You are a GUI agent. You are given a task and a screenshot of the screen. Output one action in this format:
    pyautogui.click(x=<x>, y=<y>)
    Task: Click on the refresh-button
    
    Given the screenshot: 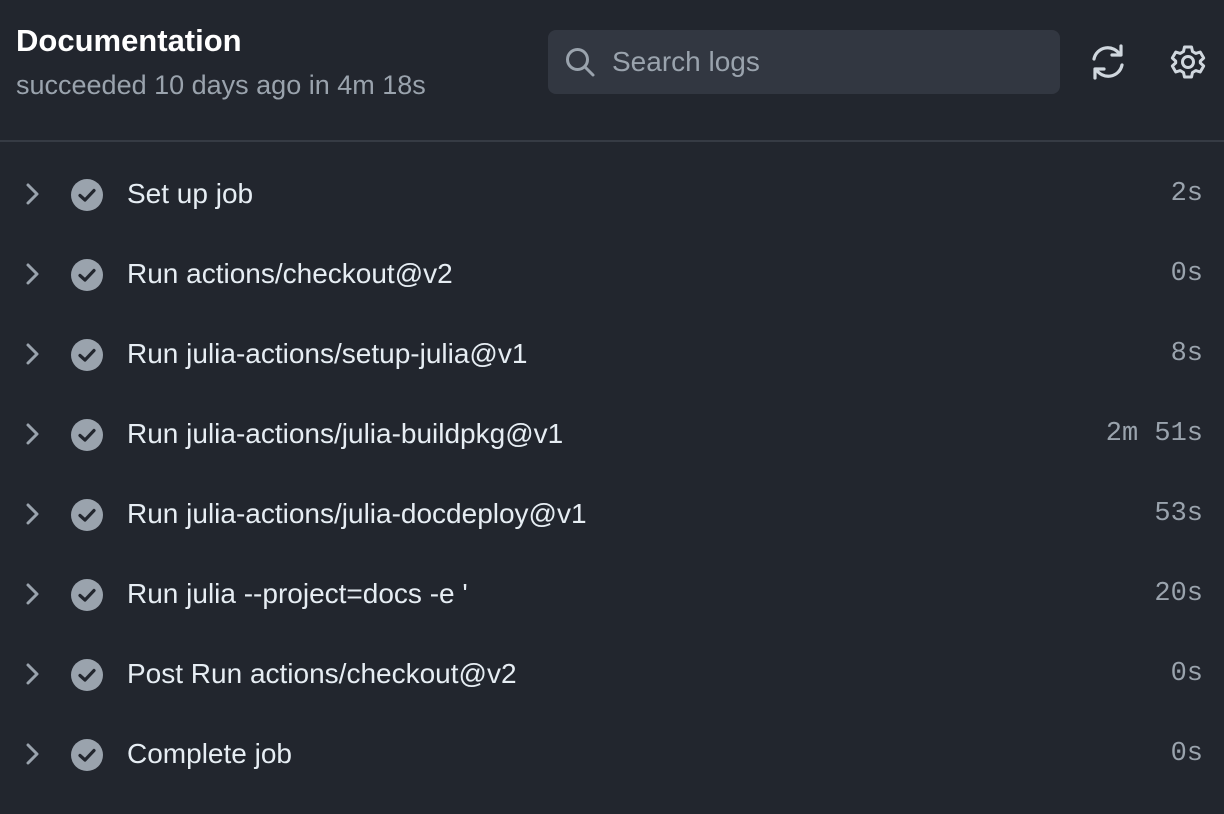 What is the action you would take?
    pyautogui.click(x=1108, y=62)
    